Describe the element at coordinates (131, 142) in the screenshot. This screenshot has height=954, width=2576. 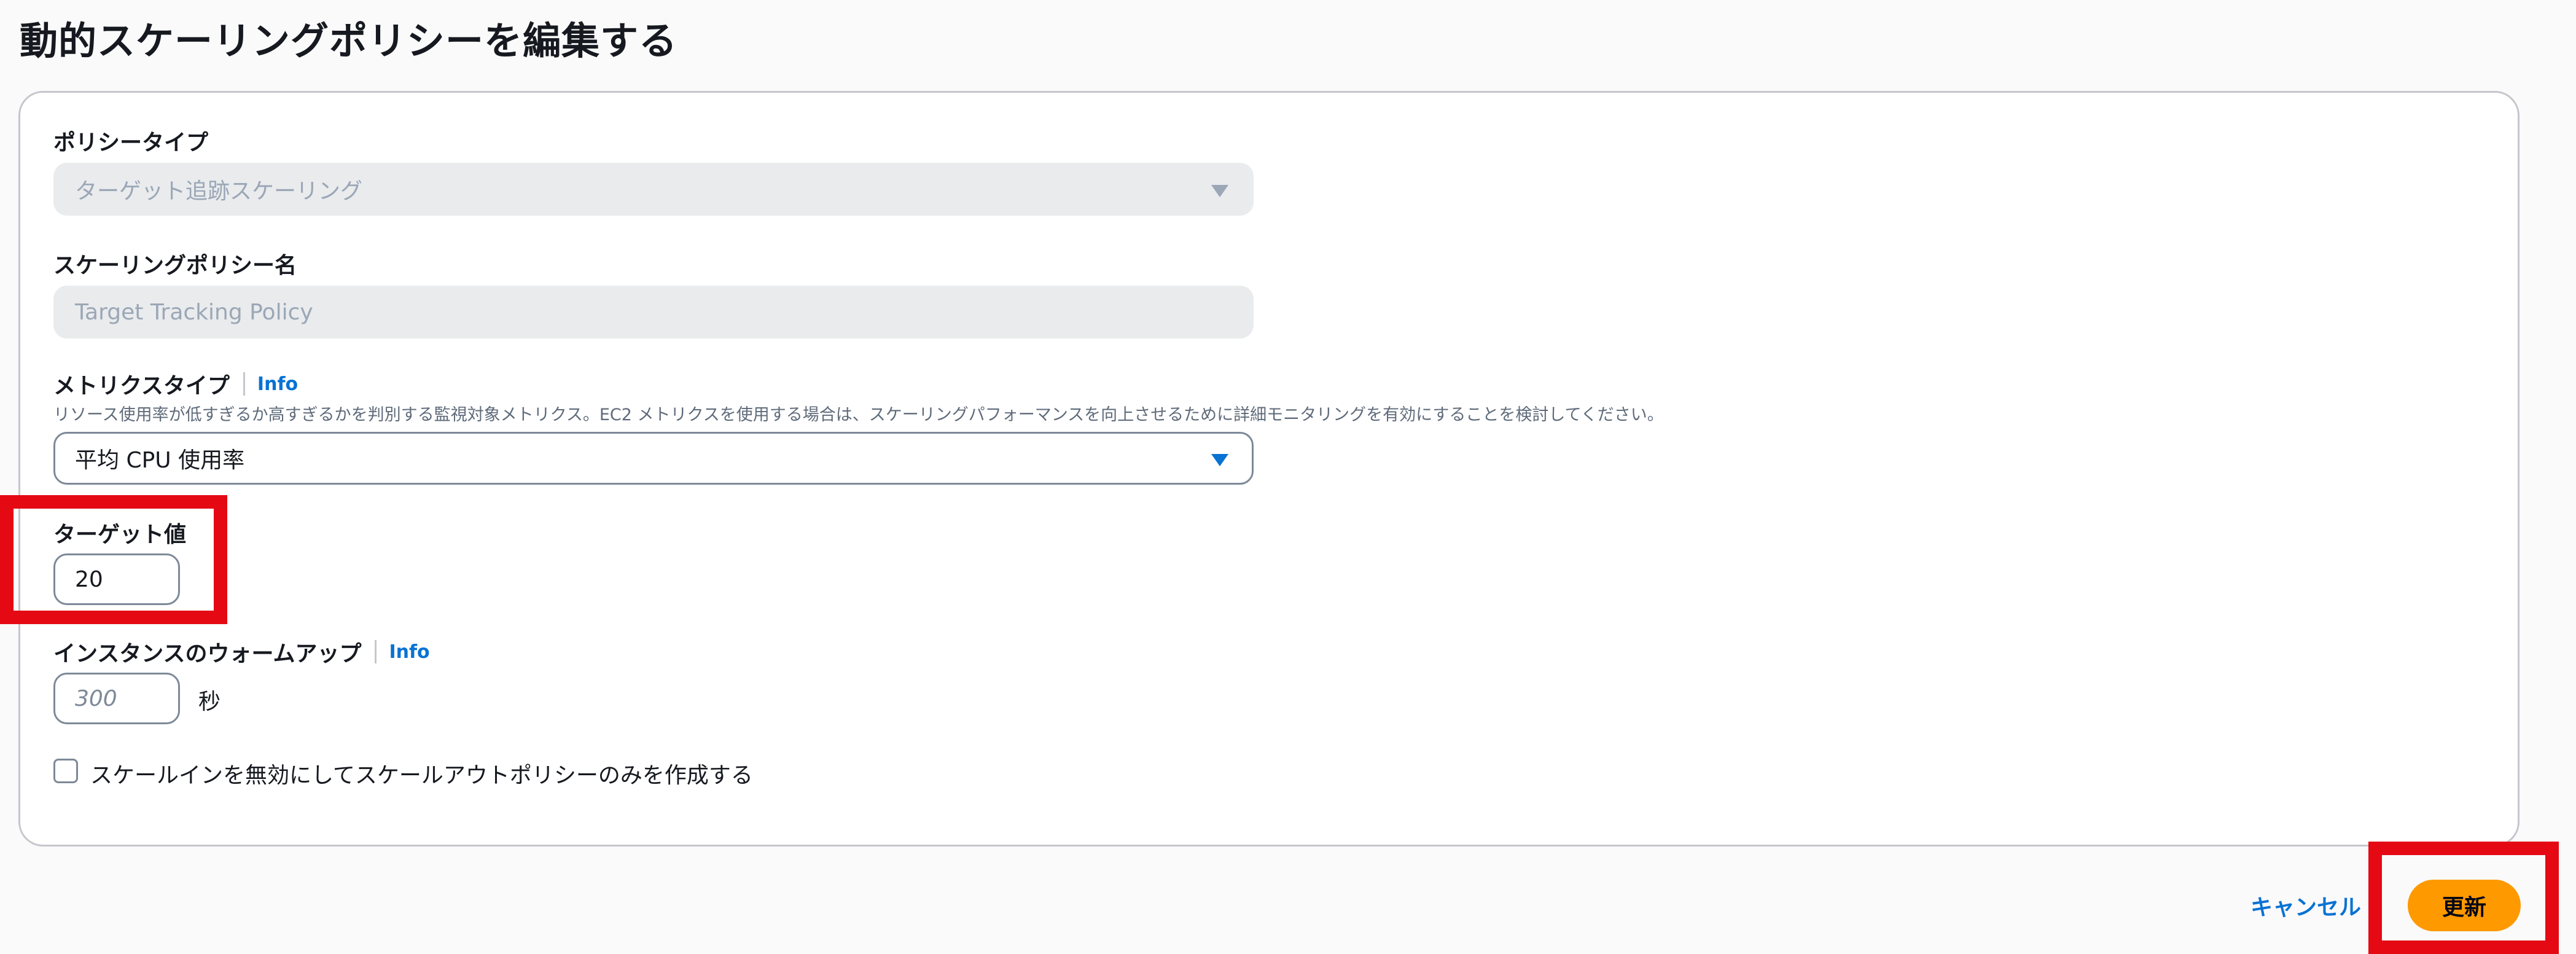
I see `policy-type-label: ポリシータイプ` at that location.